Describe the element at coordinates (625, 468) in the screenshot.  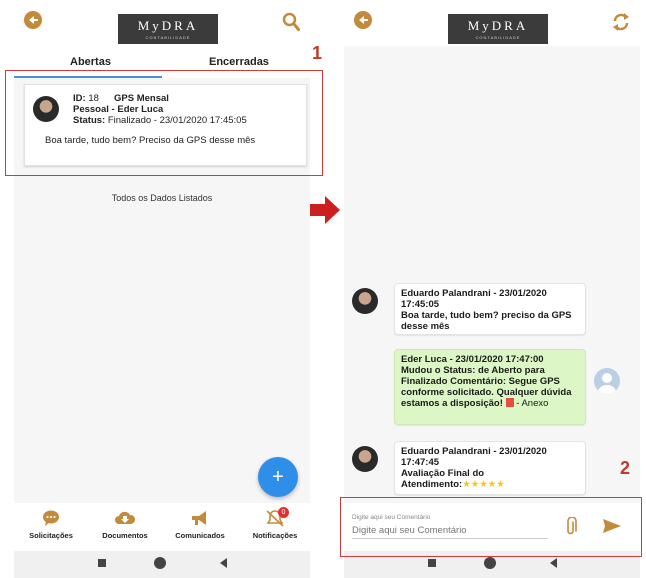
I see `step-number-2: 2` at that location.